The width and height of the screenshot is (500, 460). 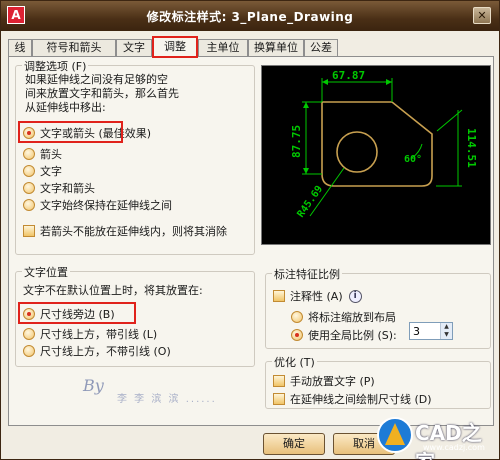 I want to click on manual-place-text-checkbox: 手动放置文字 (P), so click(x=324, y=381).